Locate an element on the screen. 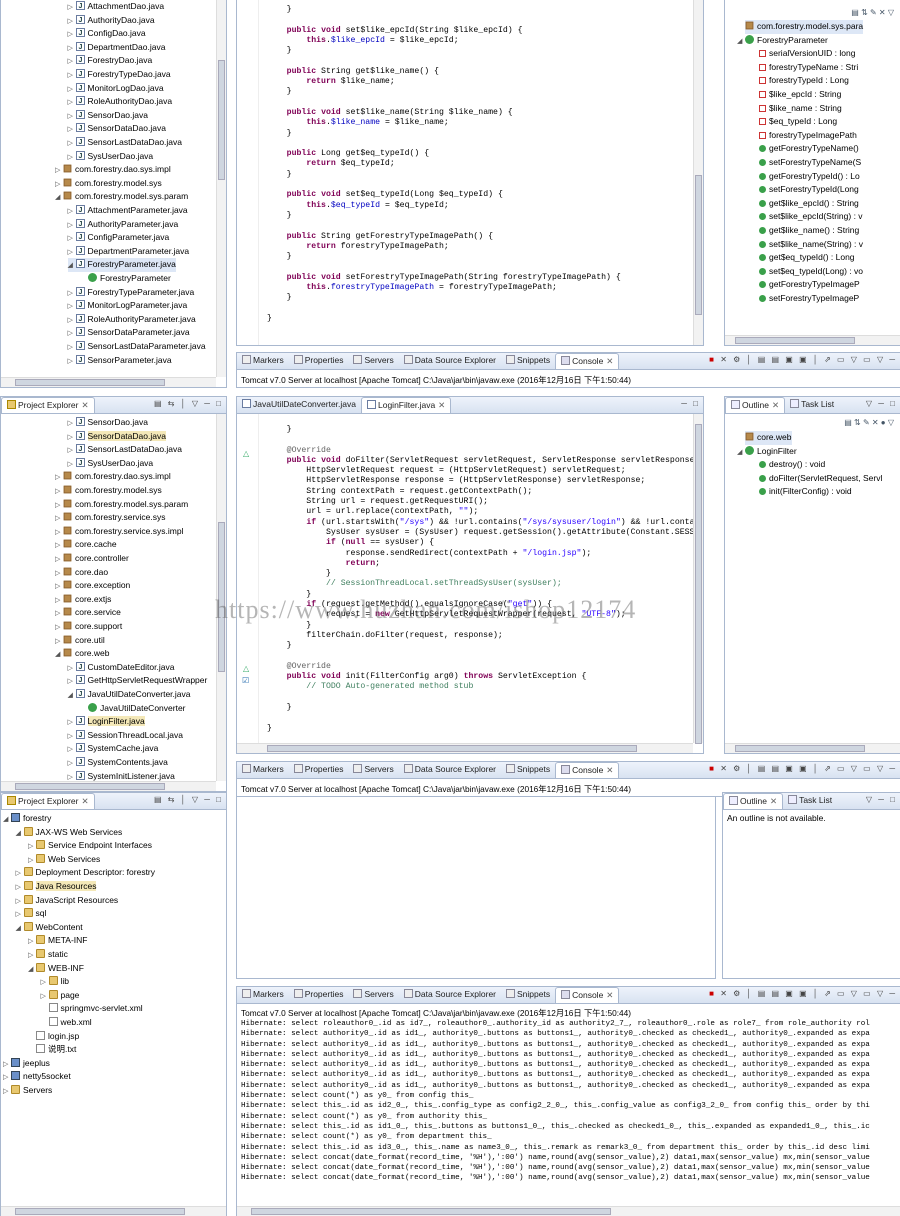 This screenshot has width=900, height=1216. tree-item: ◢ ForestryParameter.java is located at coordinates (121, 265).